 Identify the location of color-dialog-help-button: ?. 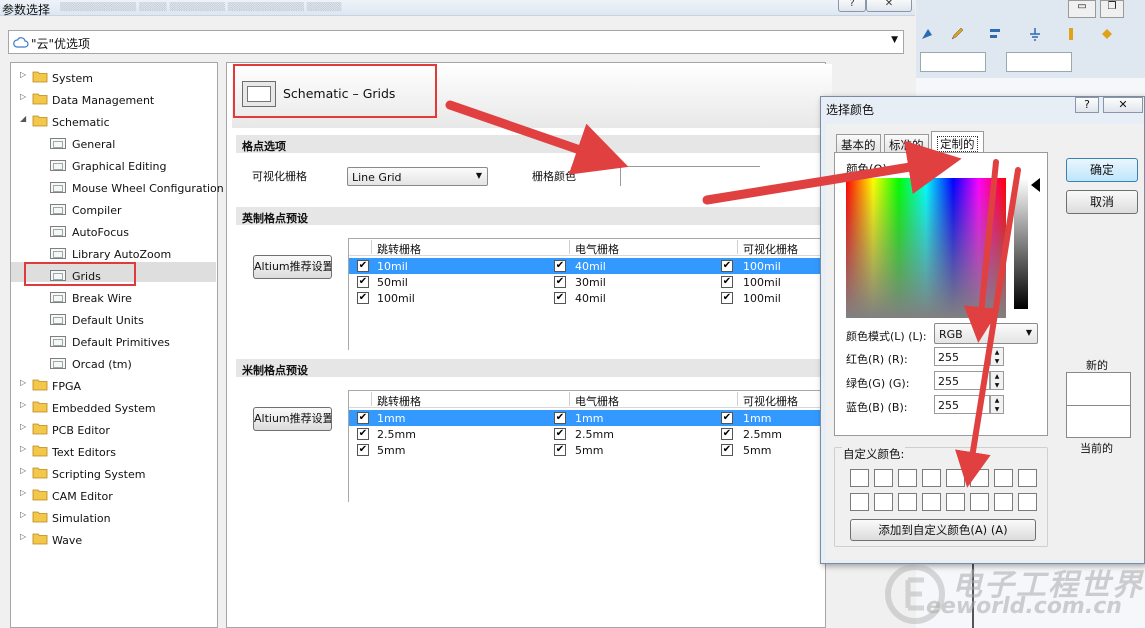
(1087, 105).